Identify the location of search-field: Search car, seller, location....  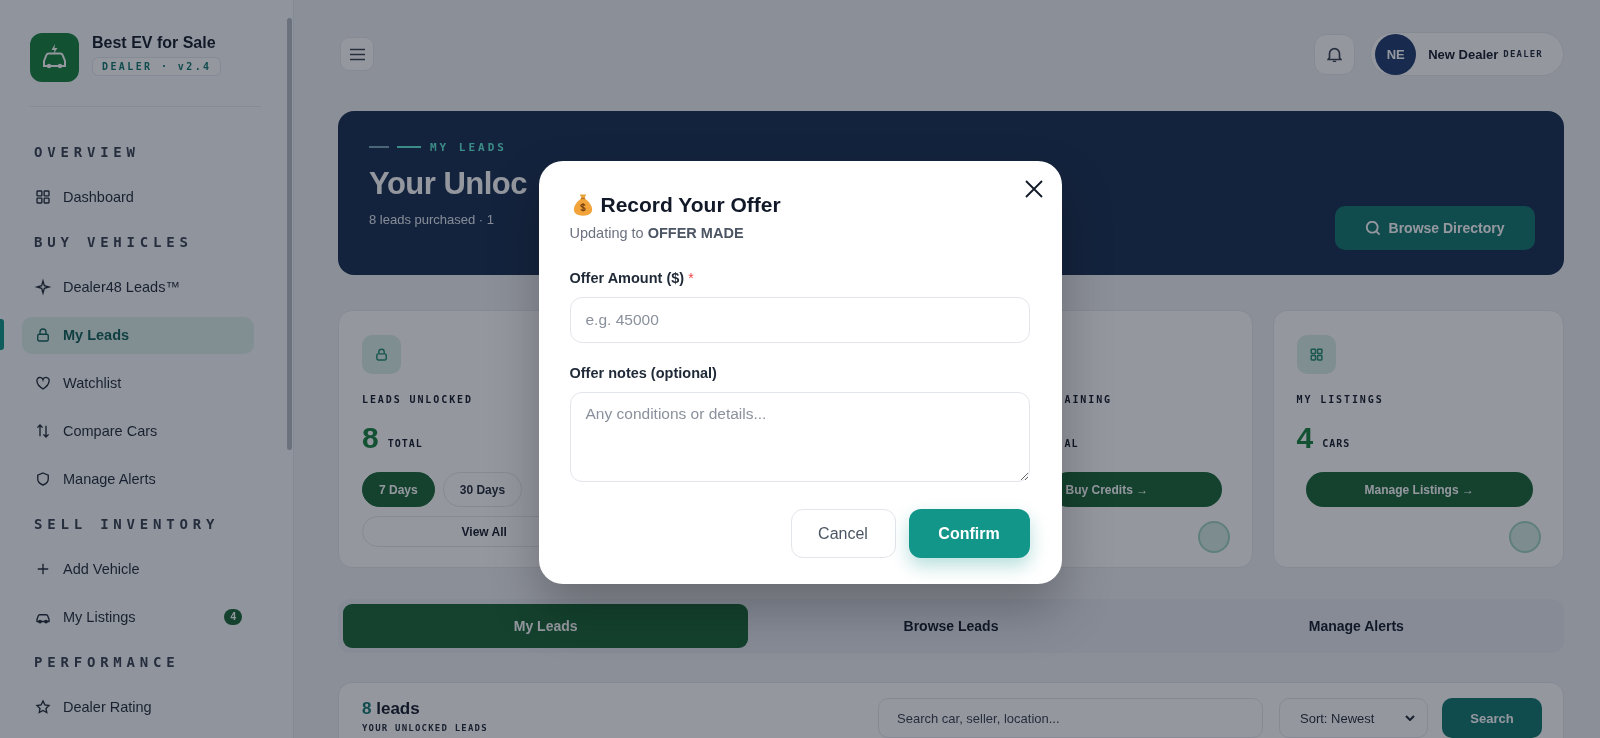
(1070, 718).